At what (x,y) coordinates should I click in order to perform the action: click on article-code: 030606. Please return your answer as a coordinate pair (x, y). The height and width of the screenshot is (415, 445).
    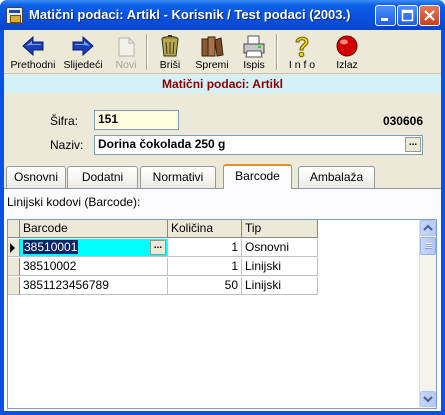
    Looking at the image, I should click on (402, 121).